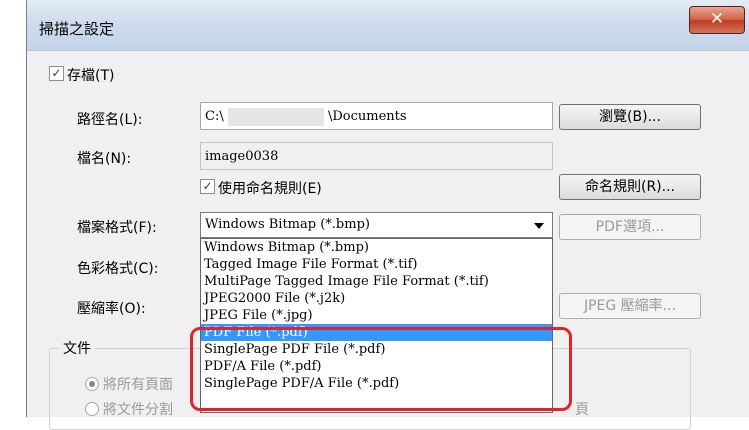  Describe the element at coordinates (104, 159) in the screenshot. I see `filename-label: 檔名(N):` at that location.